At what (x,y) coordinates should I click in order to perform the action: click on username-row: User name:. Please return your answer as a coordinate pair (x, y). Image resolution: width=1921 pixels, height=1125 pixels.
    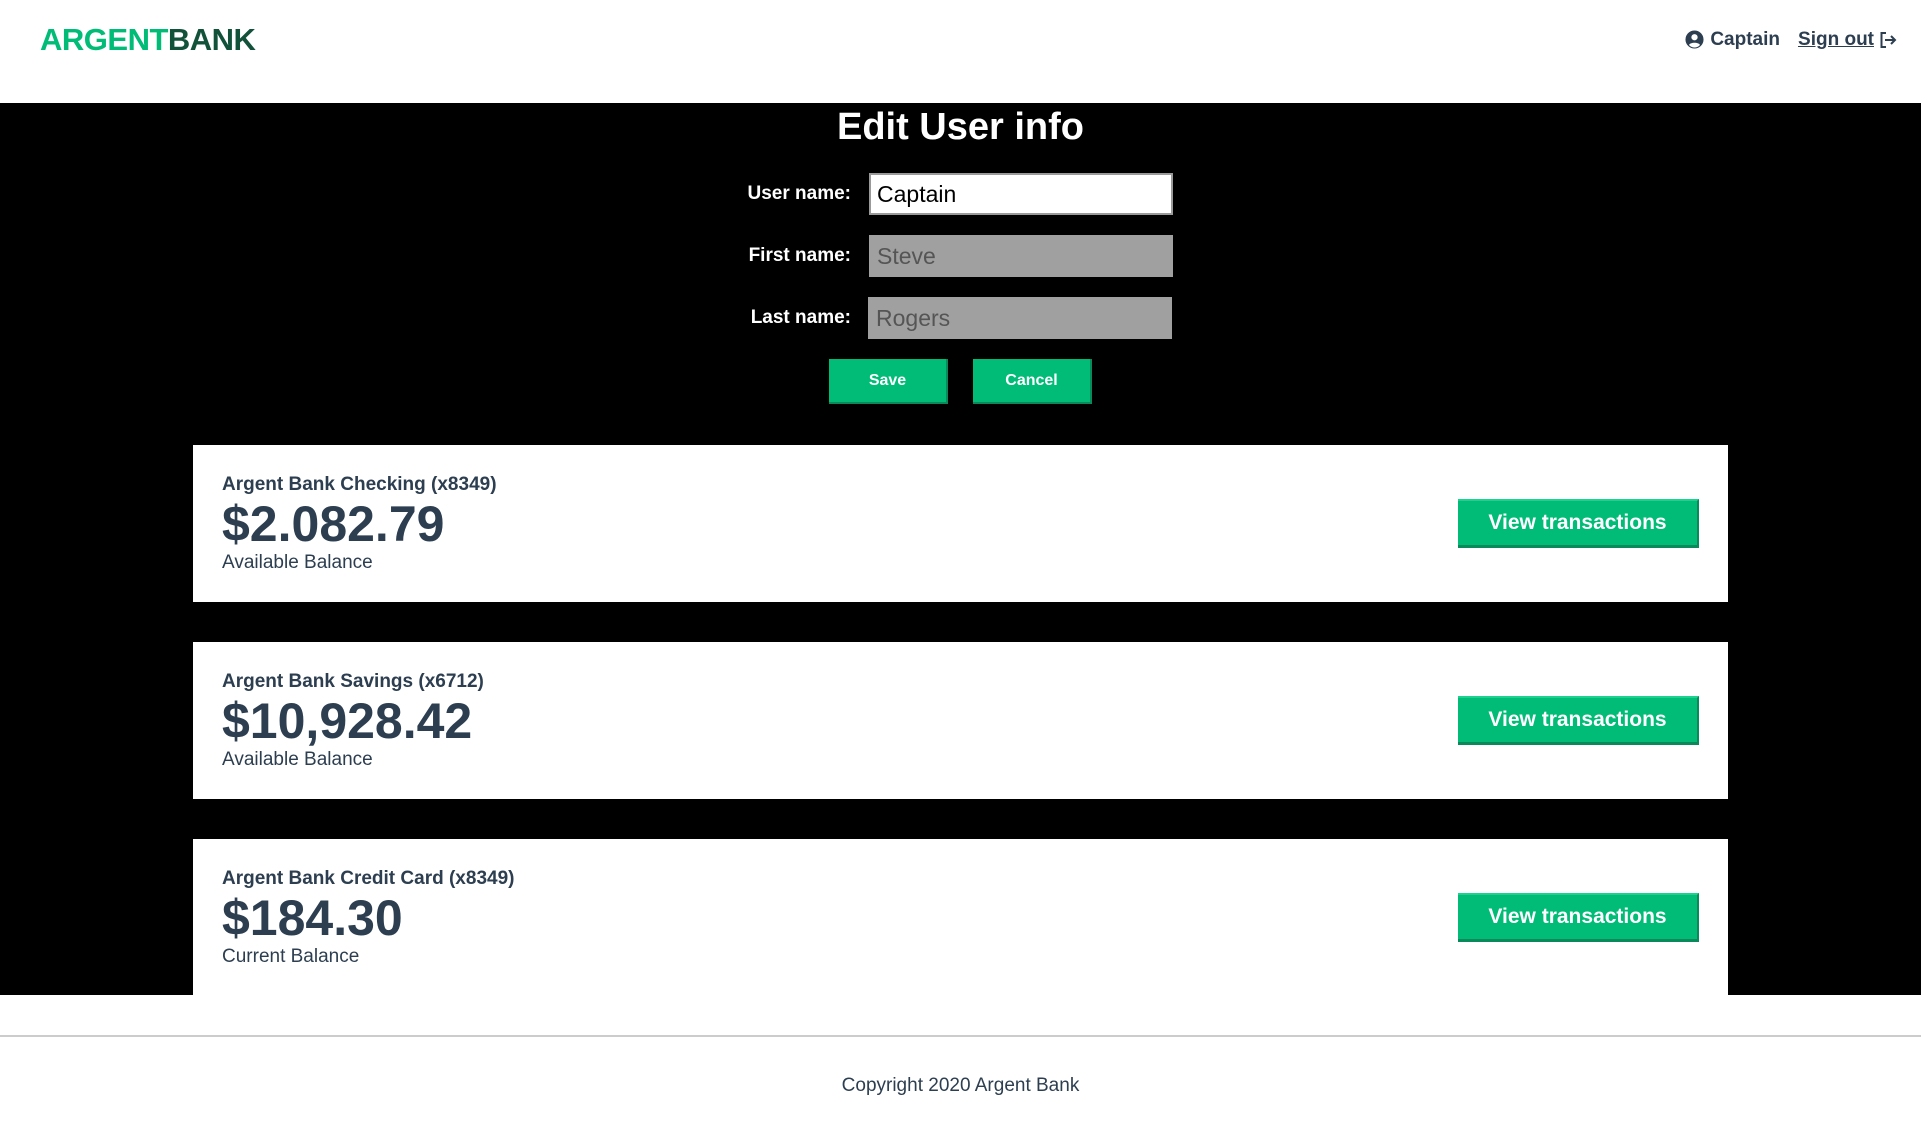
    Looking at the image, I should click on (960, 194).